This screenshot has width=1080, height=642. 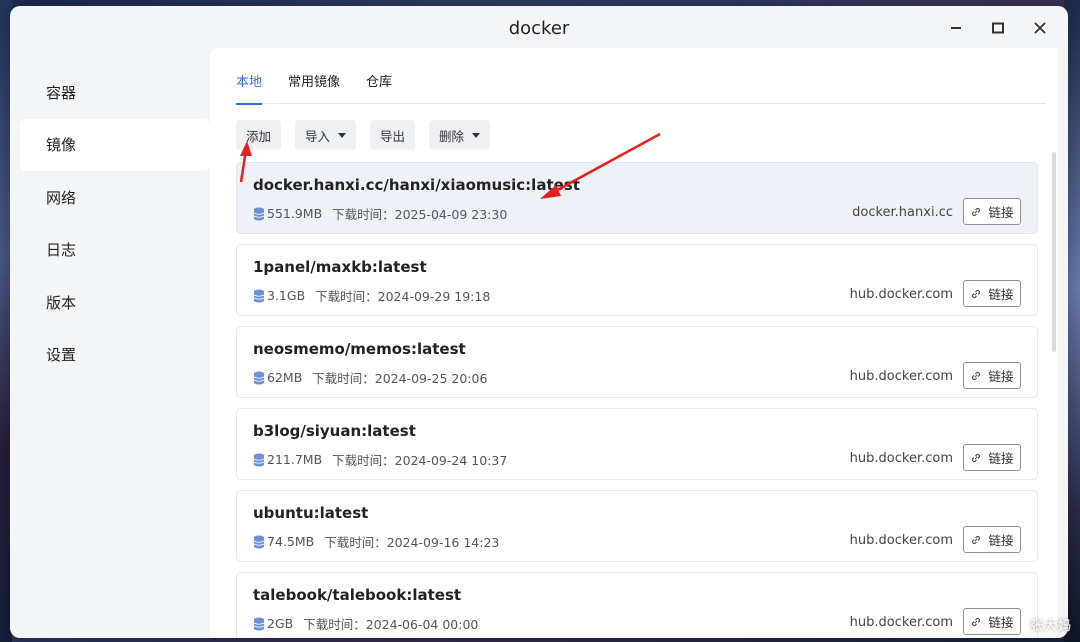 I want to click on close-button, so click(x=1040, y=28).